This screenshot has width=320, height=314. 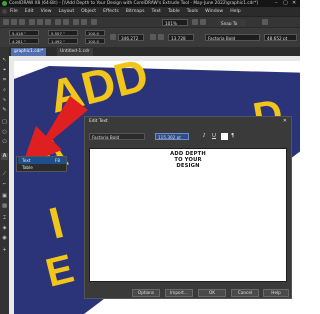 I want to click on copy-icon, so click(x=40, y=22).